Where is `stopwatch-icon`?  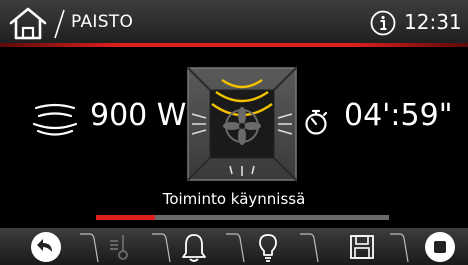
stopwatch-icon is located at coordinates (316, 122).